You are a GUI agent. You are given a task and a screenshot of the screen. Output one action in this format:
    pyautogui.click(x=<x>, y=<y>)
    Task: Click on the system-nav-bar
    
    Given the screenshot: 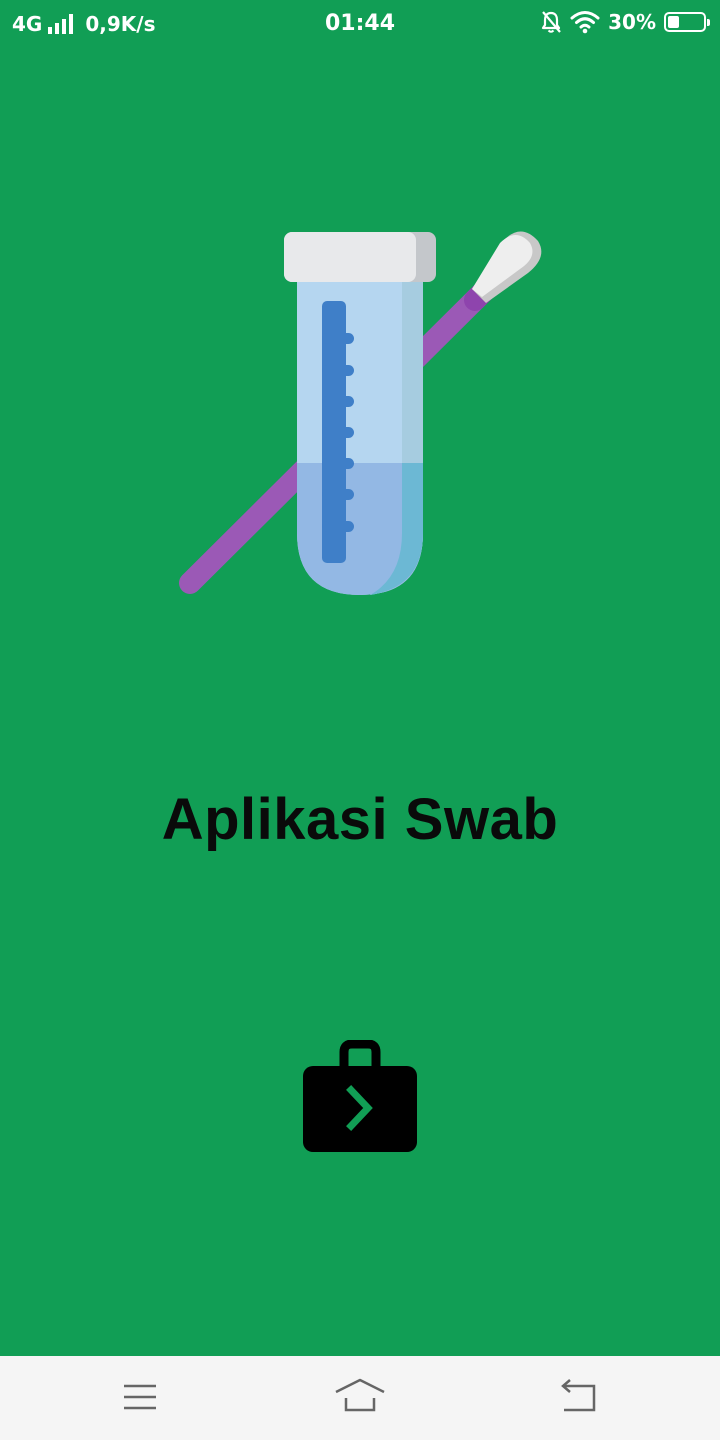 What is the action you would take?
    pyautogui.click(x=360, y=1398)
    